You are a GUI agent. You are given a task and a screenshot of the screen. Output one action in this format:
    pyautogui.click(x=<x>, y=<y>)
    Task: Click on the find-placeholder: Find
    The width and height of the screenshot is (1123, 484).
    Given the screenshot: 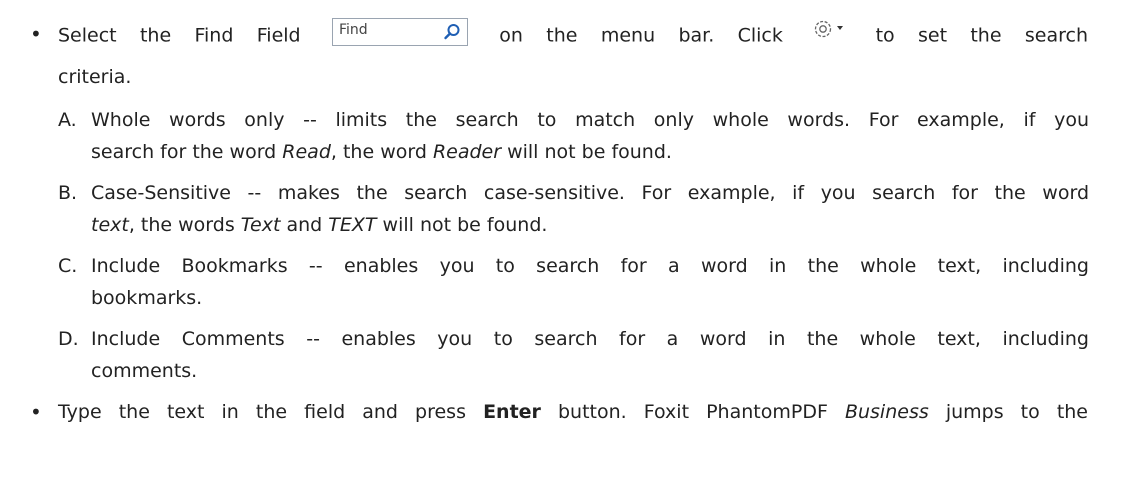 What is the action you would take?
    pyautogui.click(x=353, y=30)
    